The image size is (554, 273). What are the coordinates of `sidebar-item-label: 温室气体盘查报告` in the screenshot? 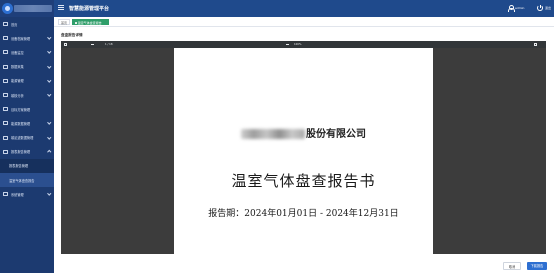 It's located at (22, 180).